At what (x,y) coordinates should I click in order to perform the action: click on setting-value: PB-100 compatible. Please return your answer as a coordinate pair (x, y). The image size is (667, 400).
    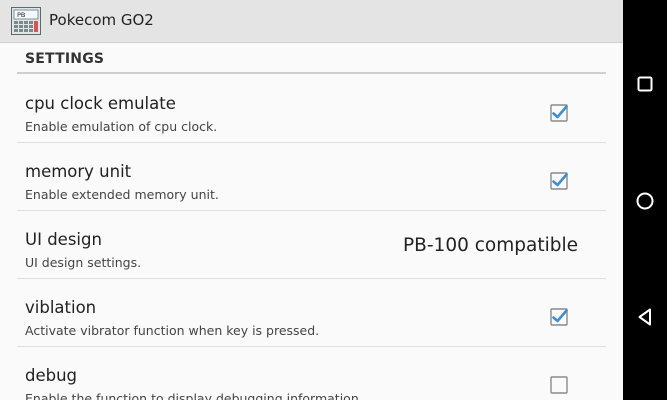
    Looking at the image, I should click on (490, 245).